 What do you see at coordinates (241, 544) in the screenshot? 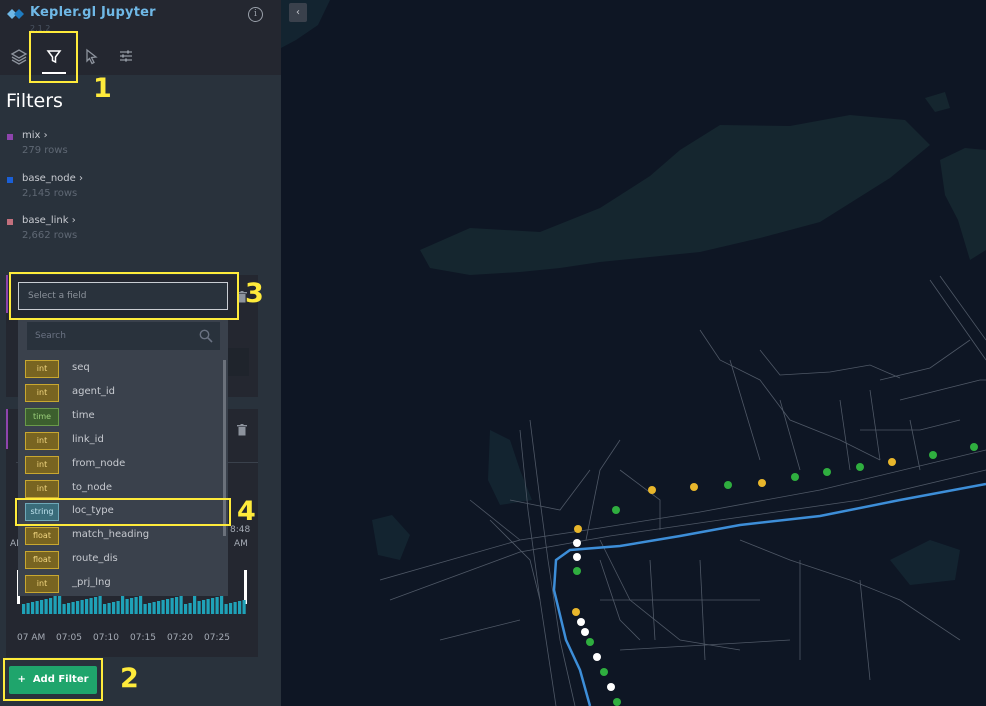
I see `time-end-period: AM` at bounding box center [241, 544].